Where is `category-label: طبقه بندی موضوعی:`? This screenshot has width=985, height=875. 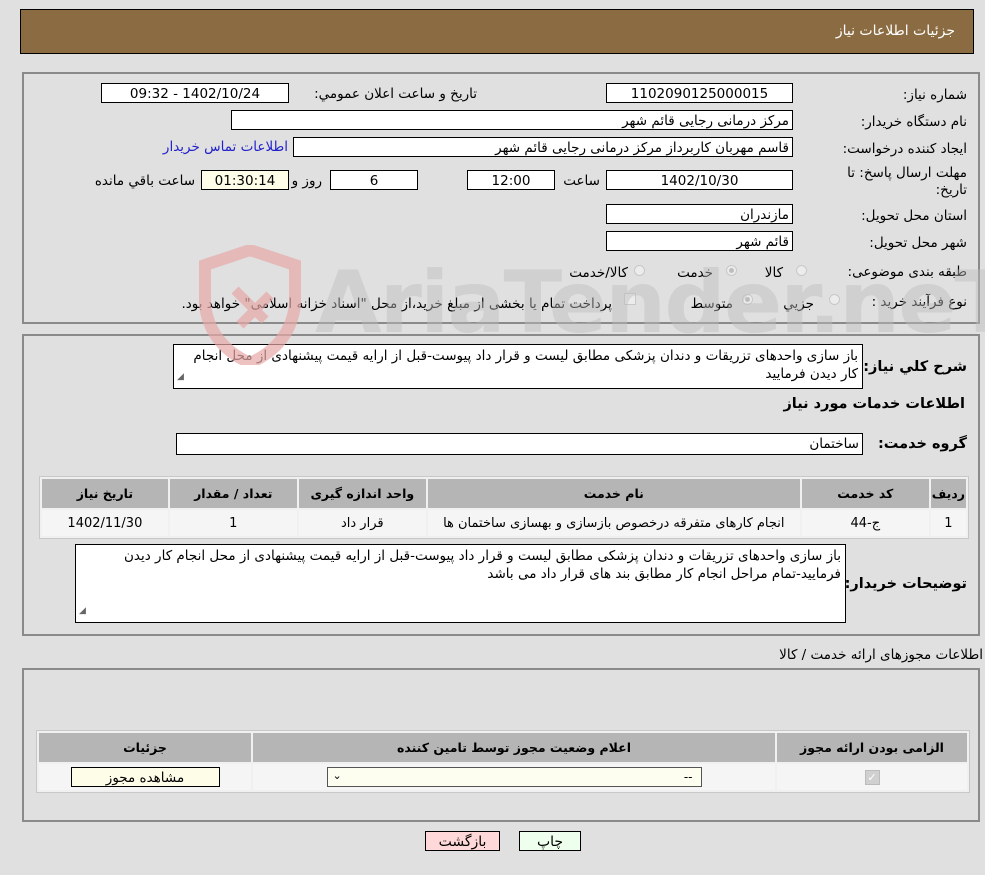 category-label: طبقه بندی موضوعی: is located at coordinates (907, 272).